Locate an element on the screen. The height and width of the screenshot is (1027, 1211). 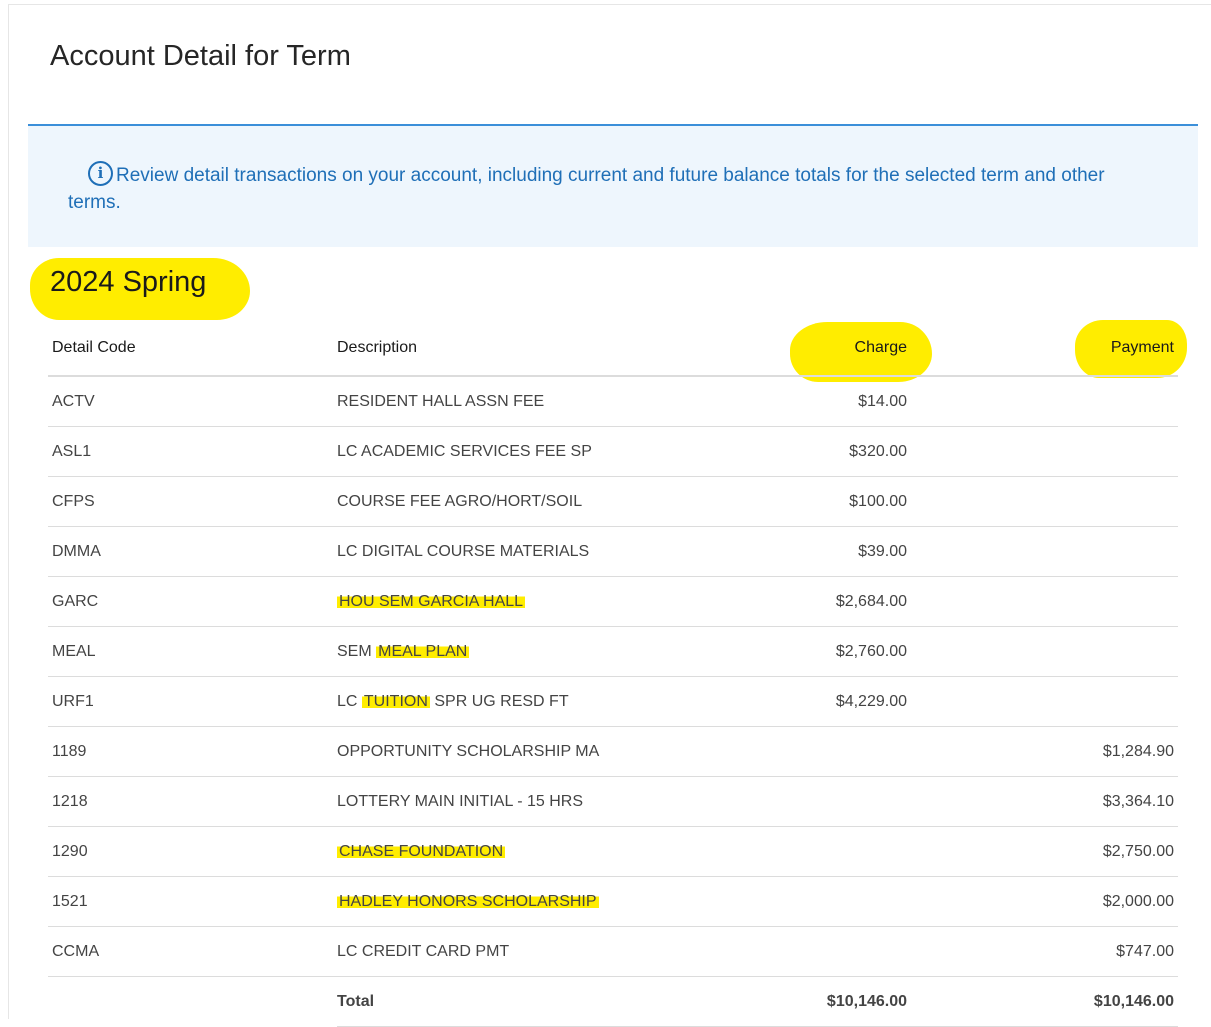
description: SEM MEAL PLAN is located at coordinates (572, 651).